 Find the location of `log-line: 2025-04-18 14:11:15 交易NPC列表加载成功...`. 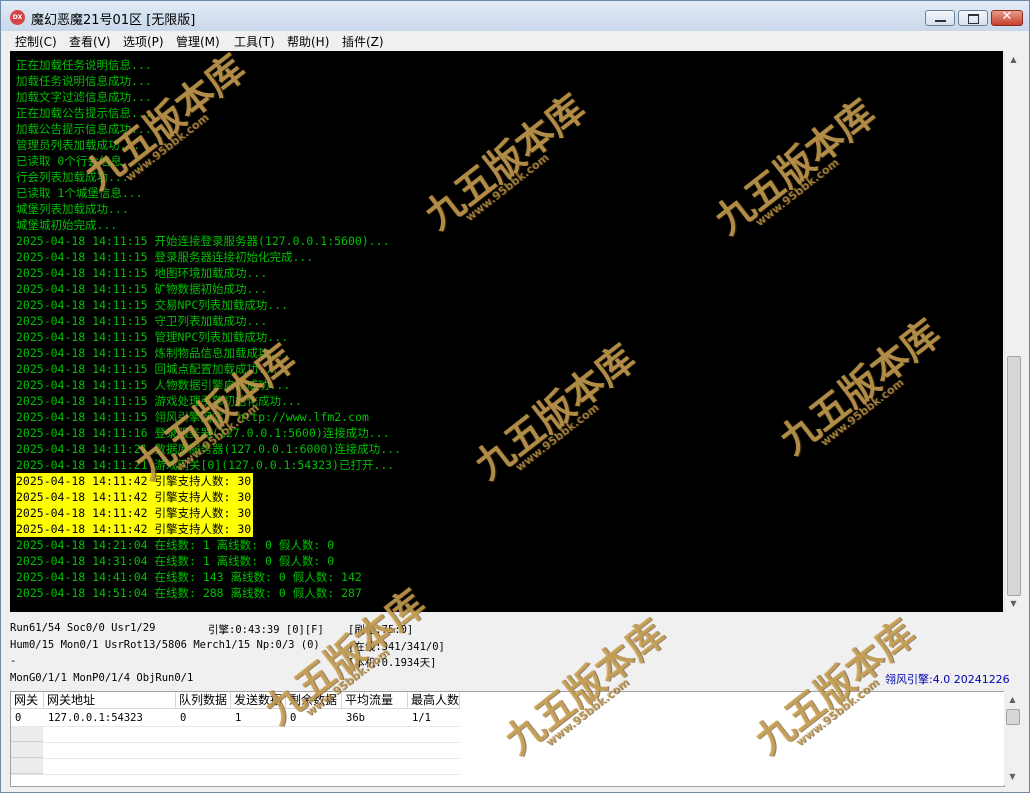

log-line: 2025-04-18 14:11:15 交易NPC列表加载成功... is located at coordinates (152, 305).